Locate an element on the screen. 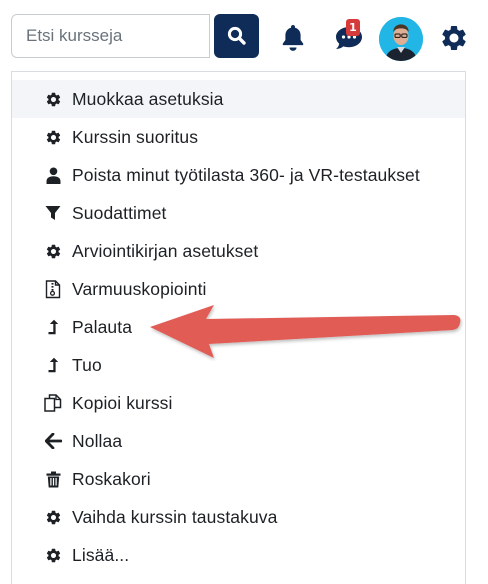 The width and height of the screenshot is (488, 584). menu-item-restore: Palauta is located at coordinates (238, 327).